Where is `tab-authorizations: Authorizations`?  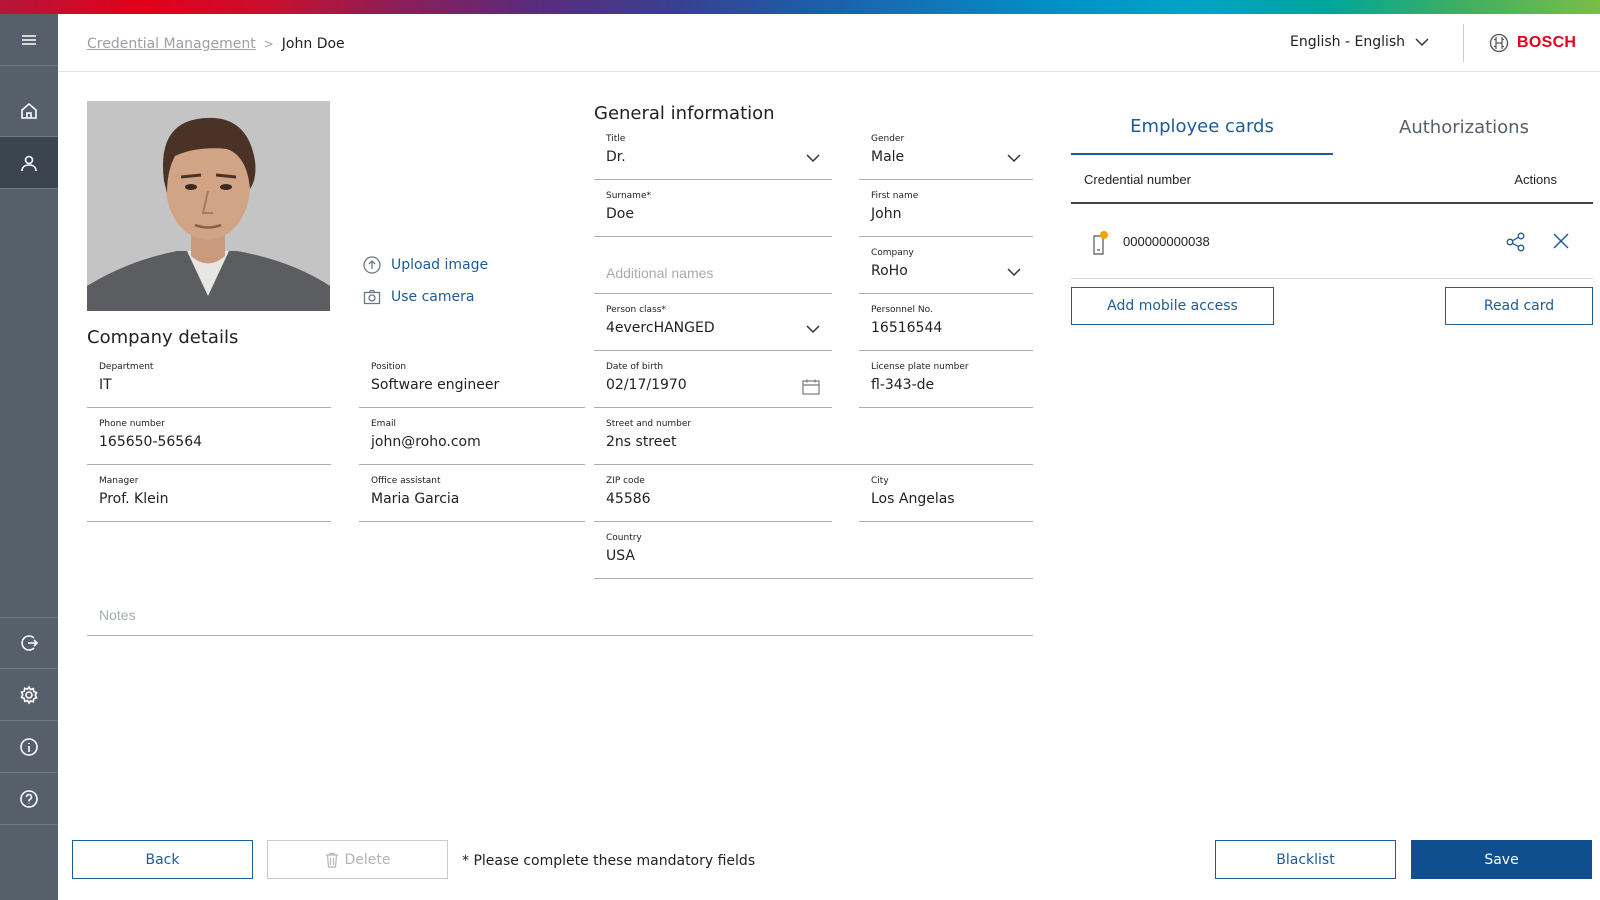 tab-authorizations: Authorizations is located at coordinates (1464, 127).